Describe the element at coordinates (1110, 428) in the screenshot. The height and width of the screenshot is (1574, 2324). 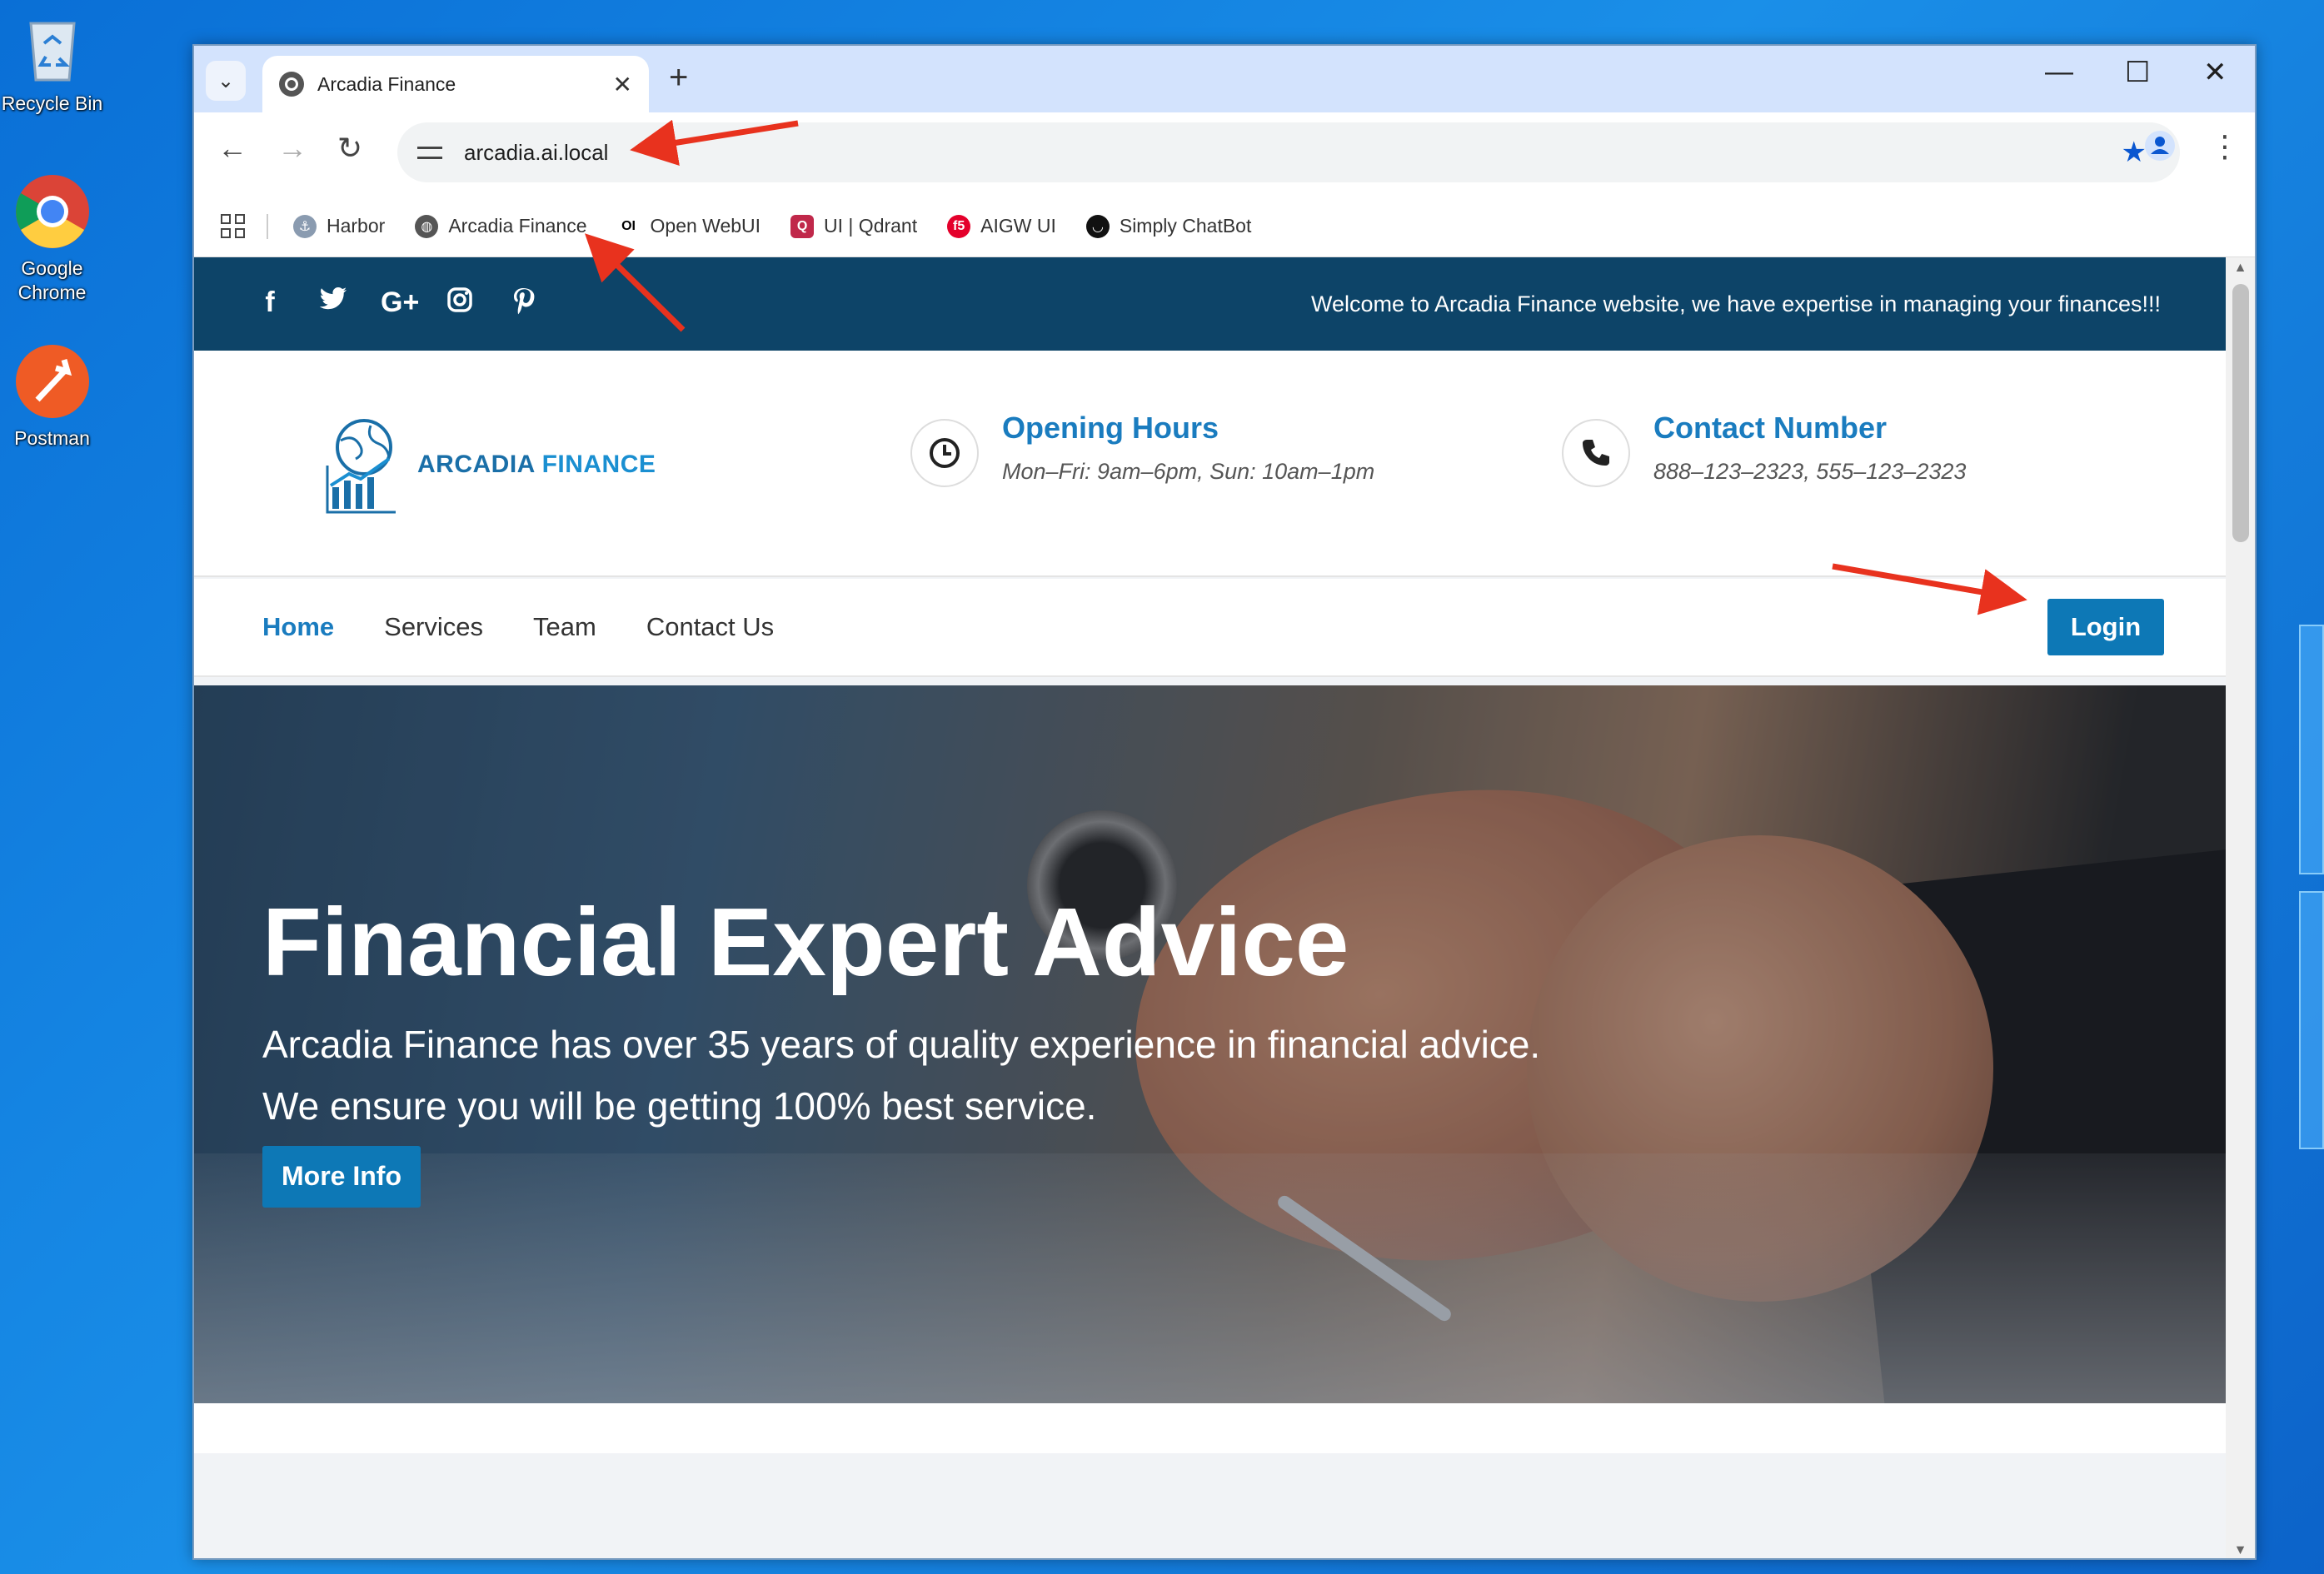
I see `opening-hours-title: Opening Hours` at that location.